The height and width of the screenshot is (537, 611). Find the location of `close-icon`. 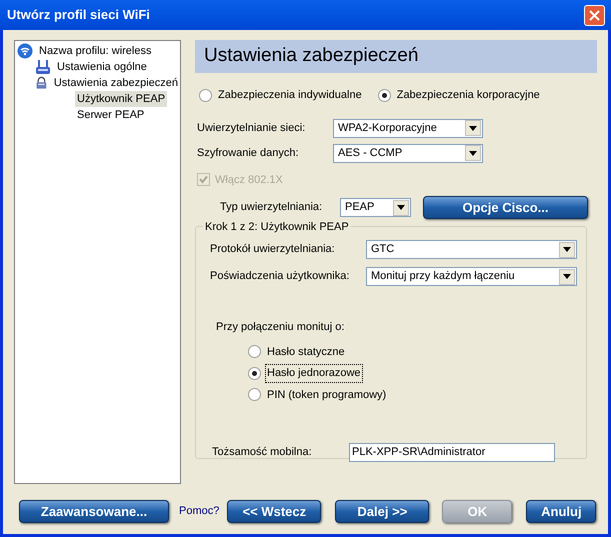

close-icon is located at coordinates (594, 15).